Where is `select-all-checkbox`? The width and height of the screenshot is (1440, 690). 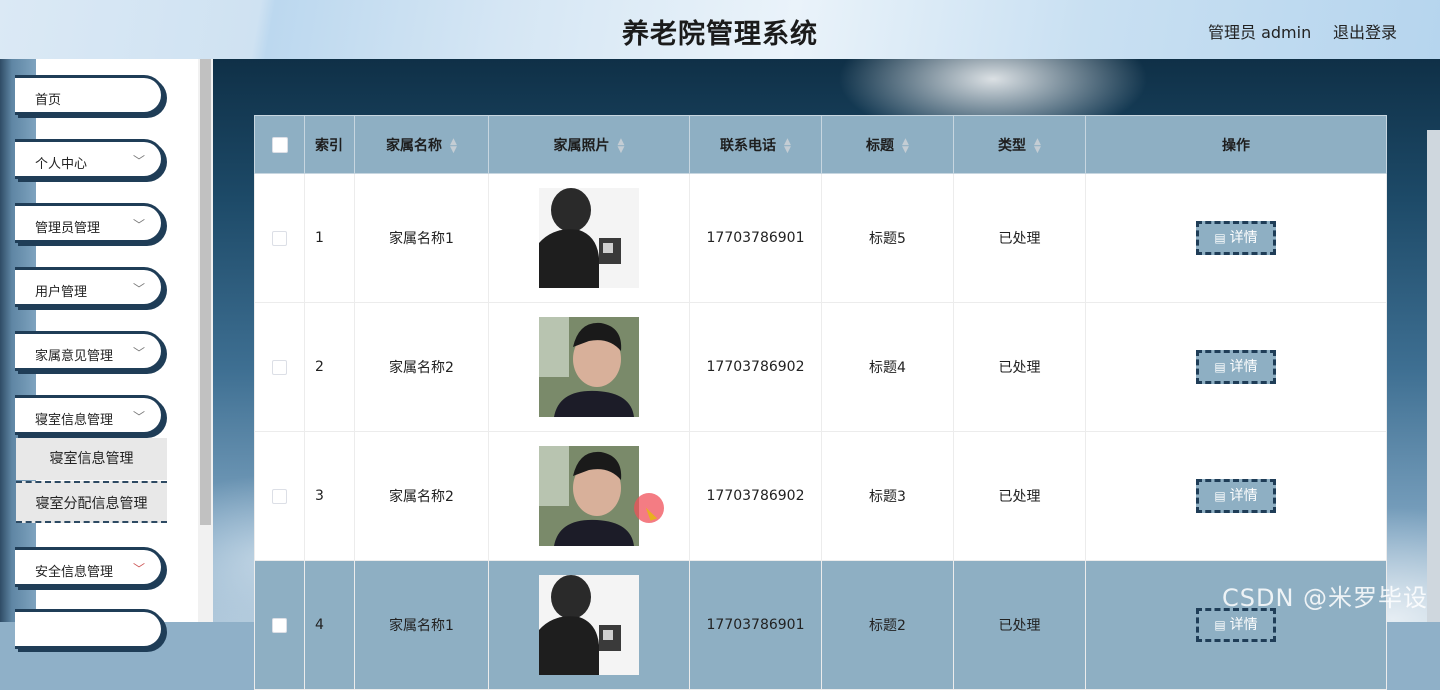
select-all-checkbox is located at coordinates (279, 144).